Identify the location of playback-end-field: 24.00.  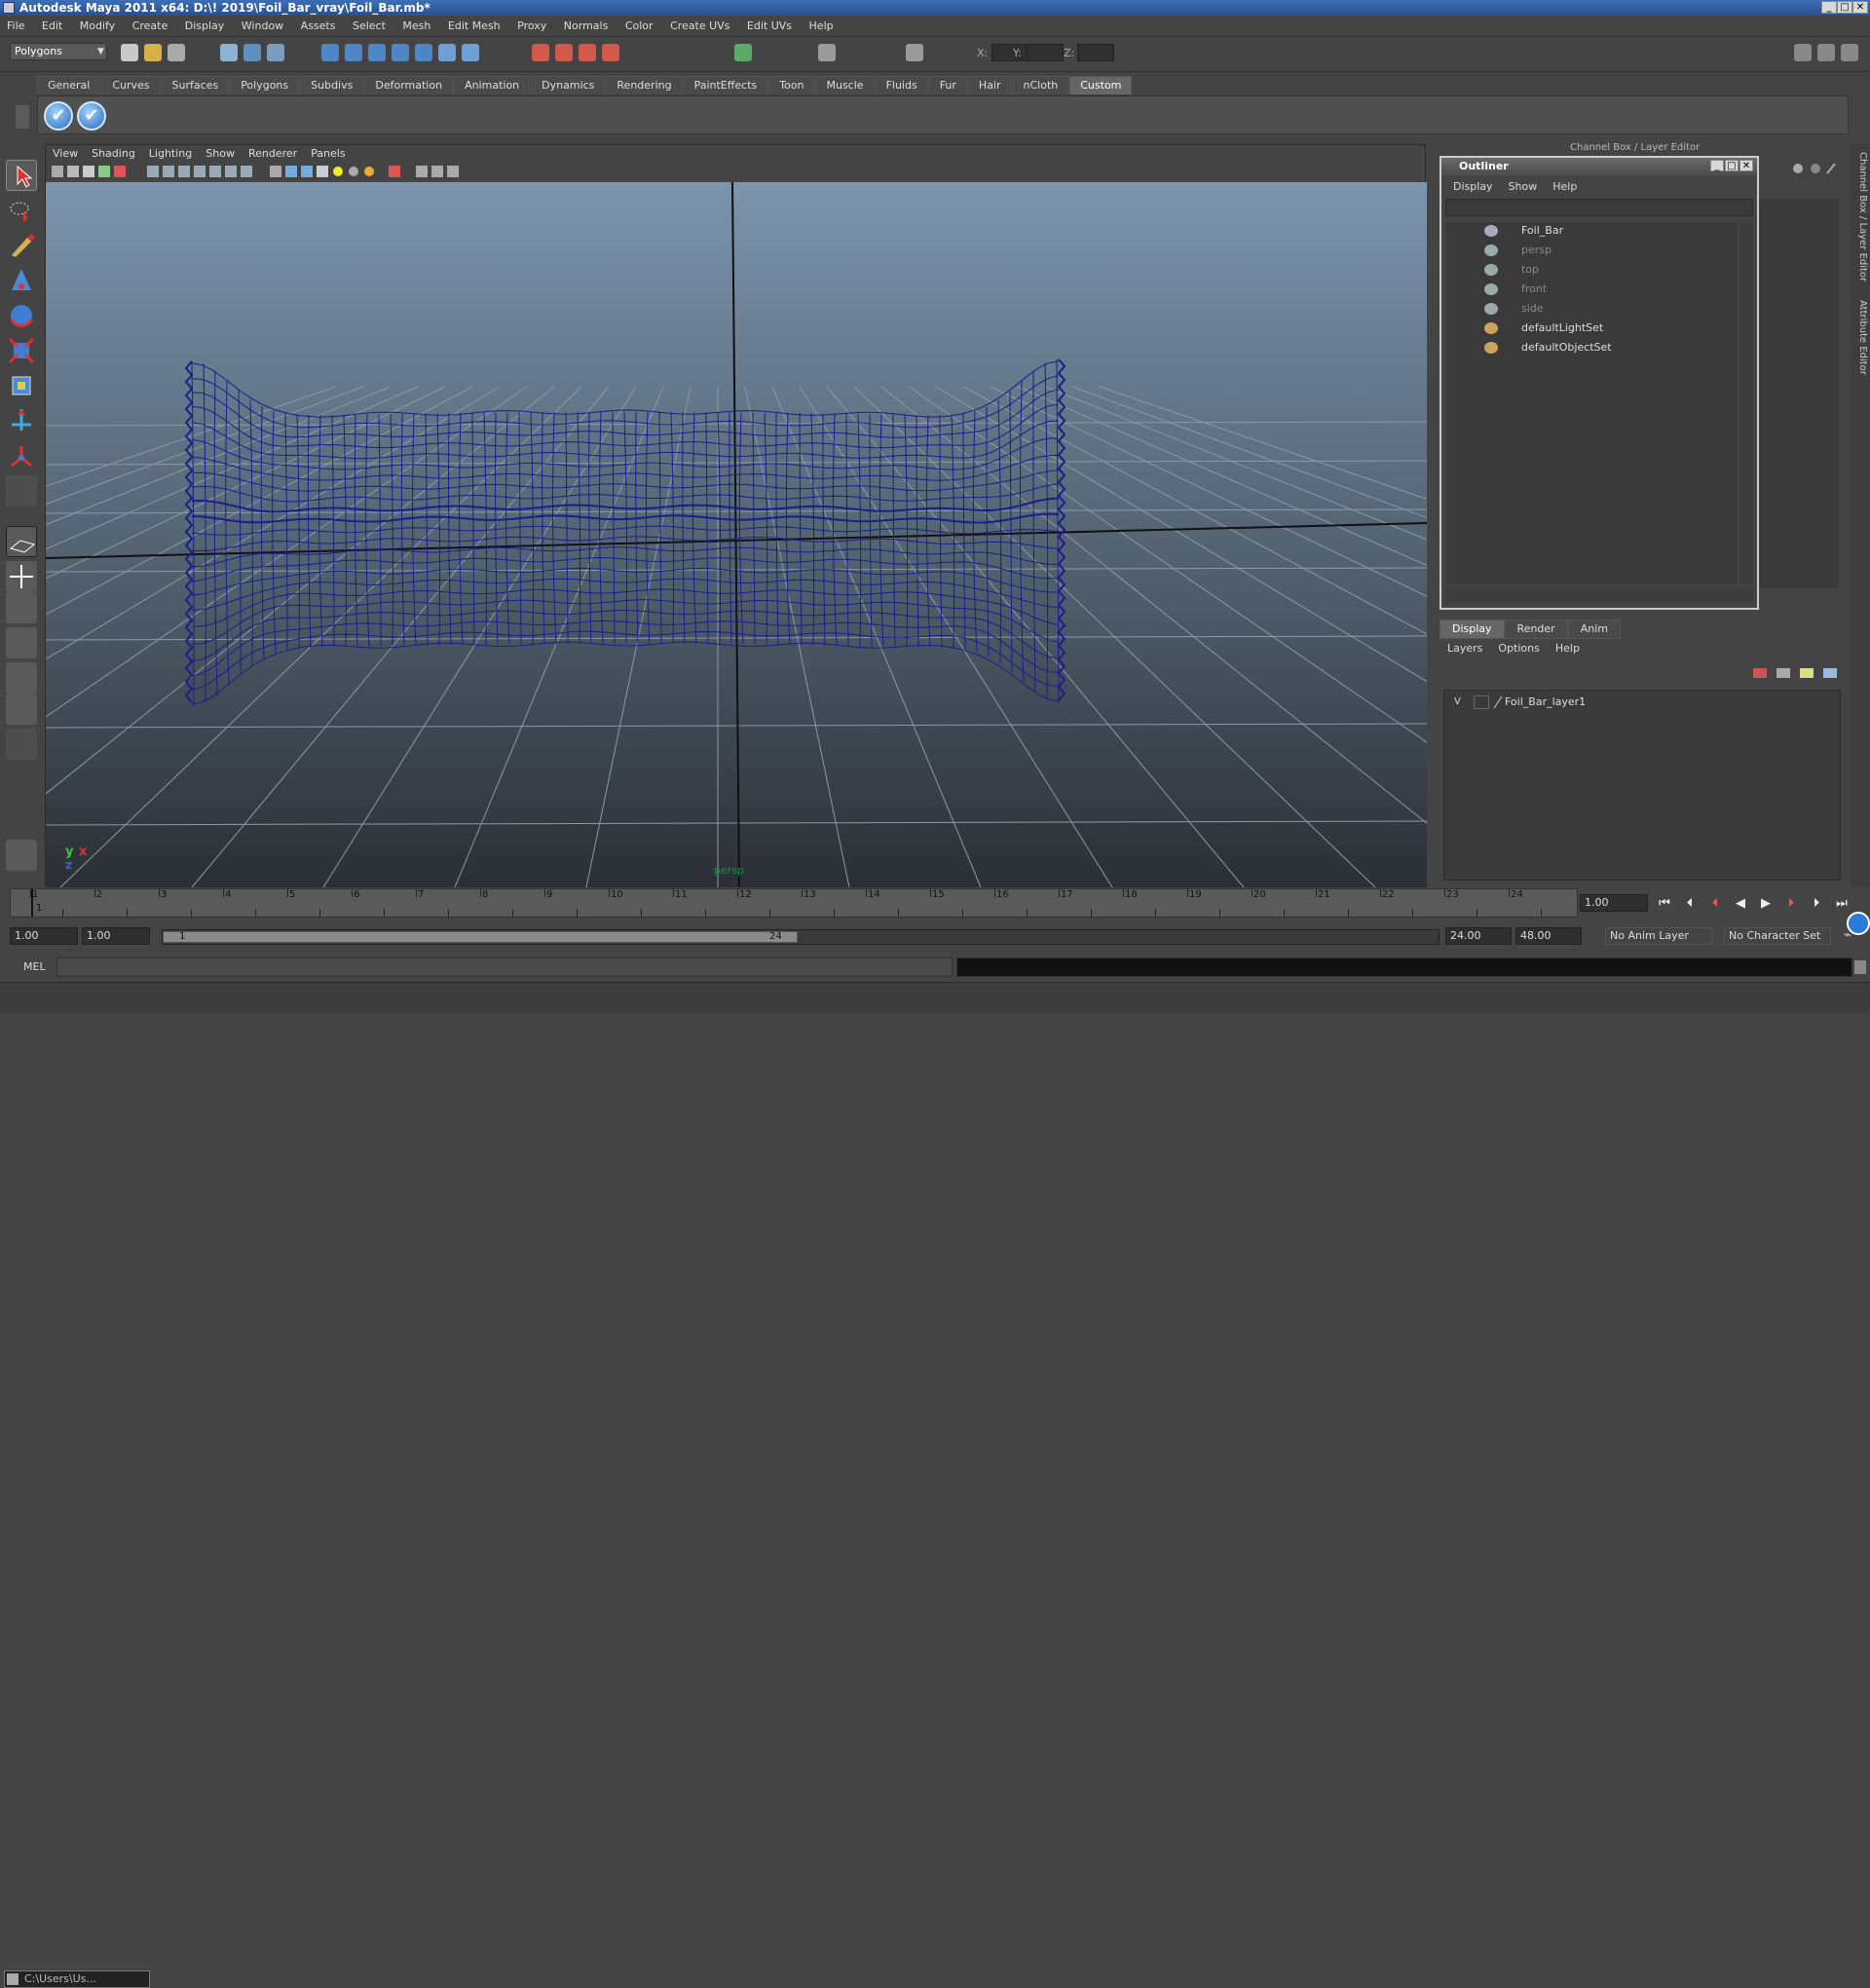
(1479, 936).